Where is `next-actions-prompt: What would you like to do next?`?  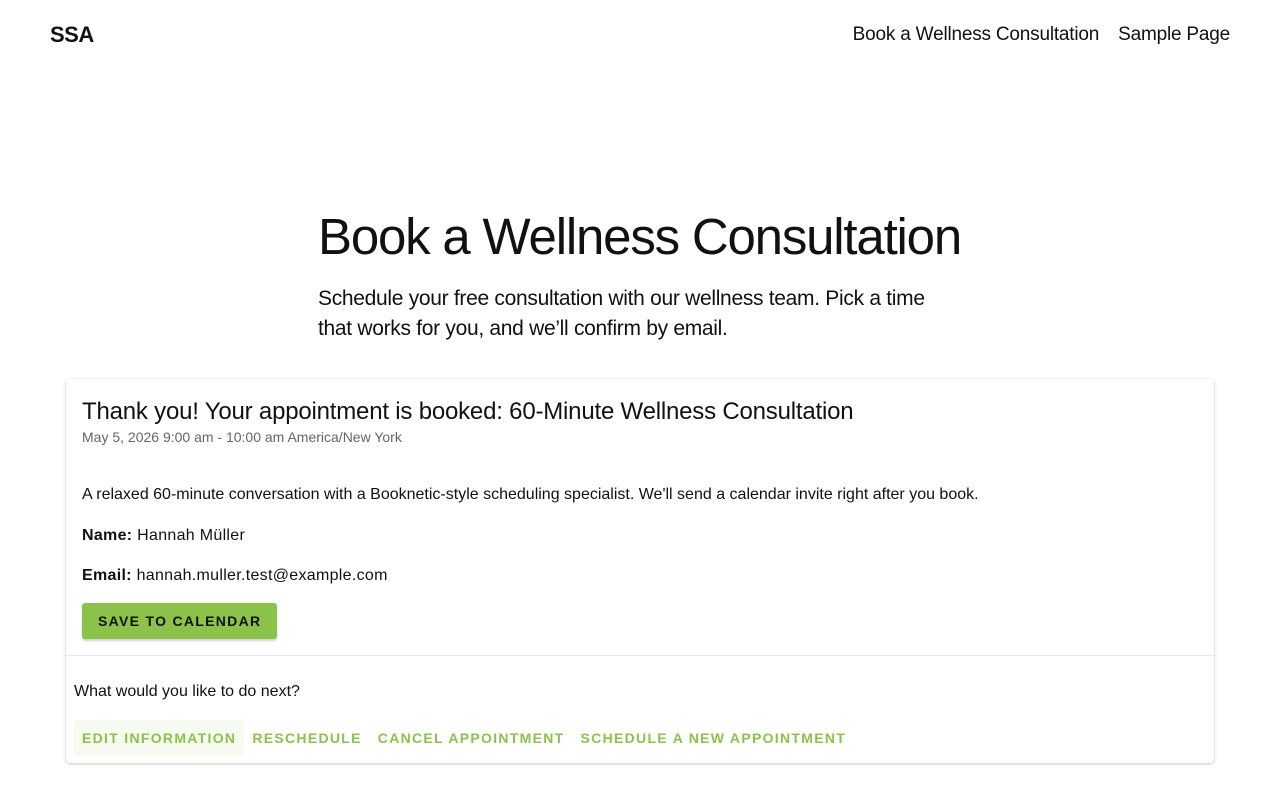 next-actions-prompt: What would you like to do next? is located at coordinates (187, 691).